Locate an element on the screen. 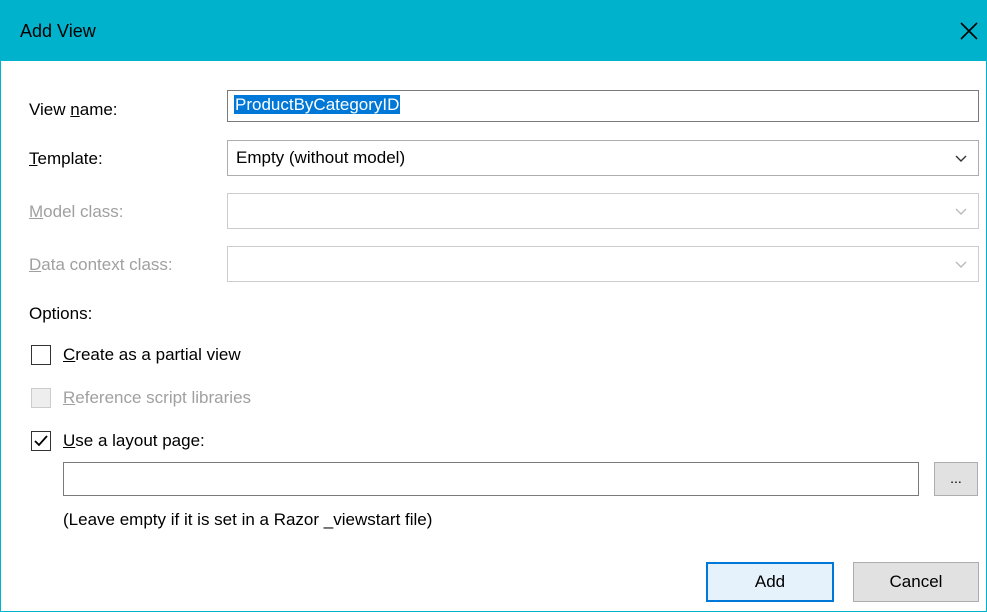 This screenshot has width=987, height=612. close-icon is located at coordinates (969, 31).